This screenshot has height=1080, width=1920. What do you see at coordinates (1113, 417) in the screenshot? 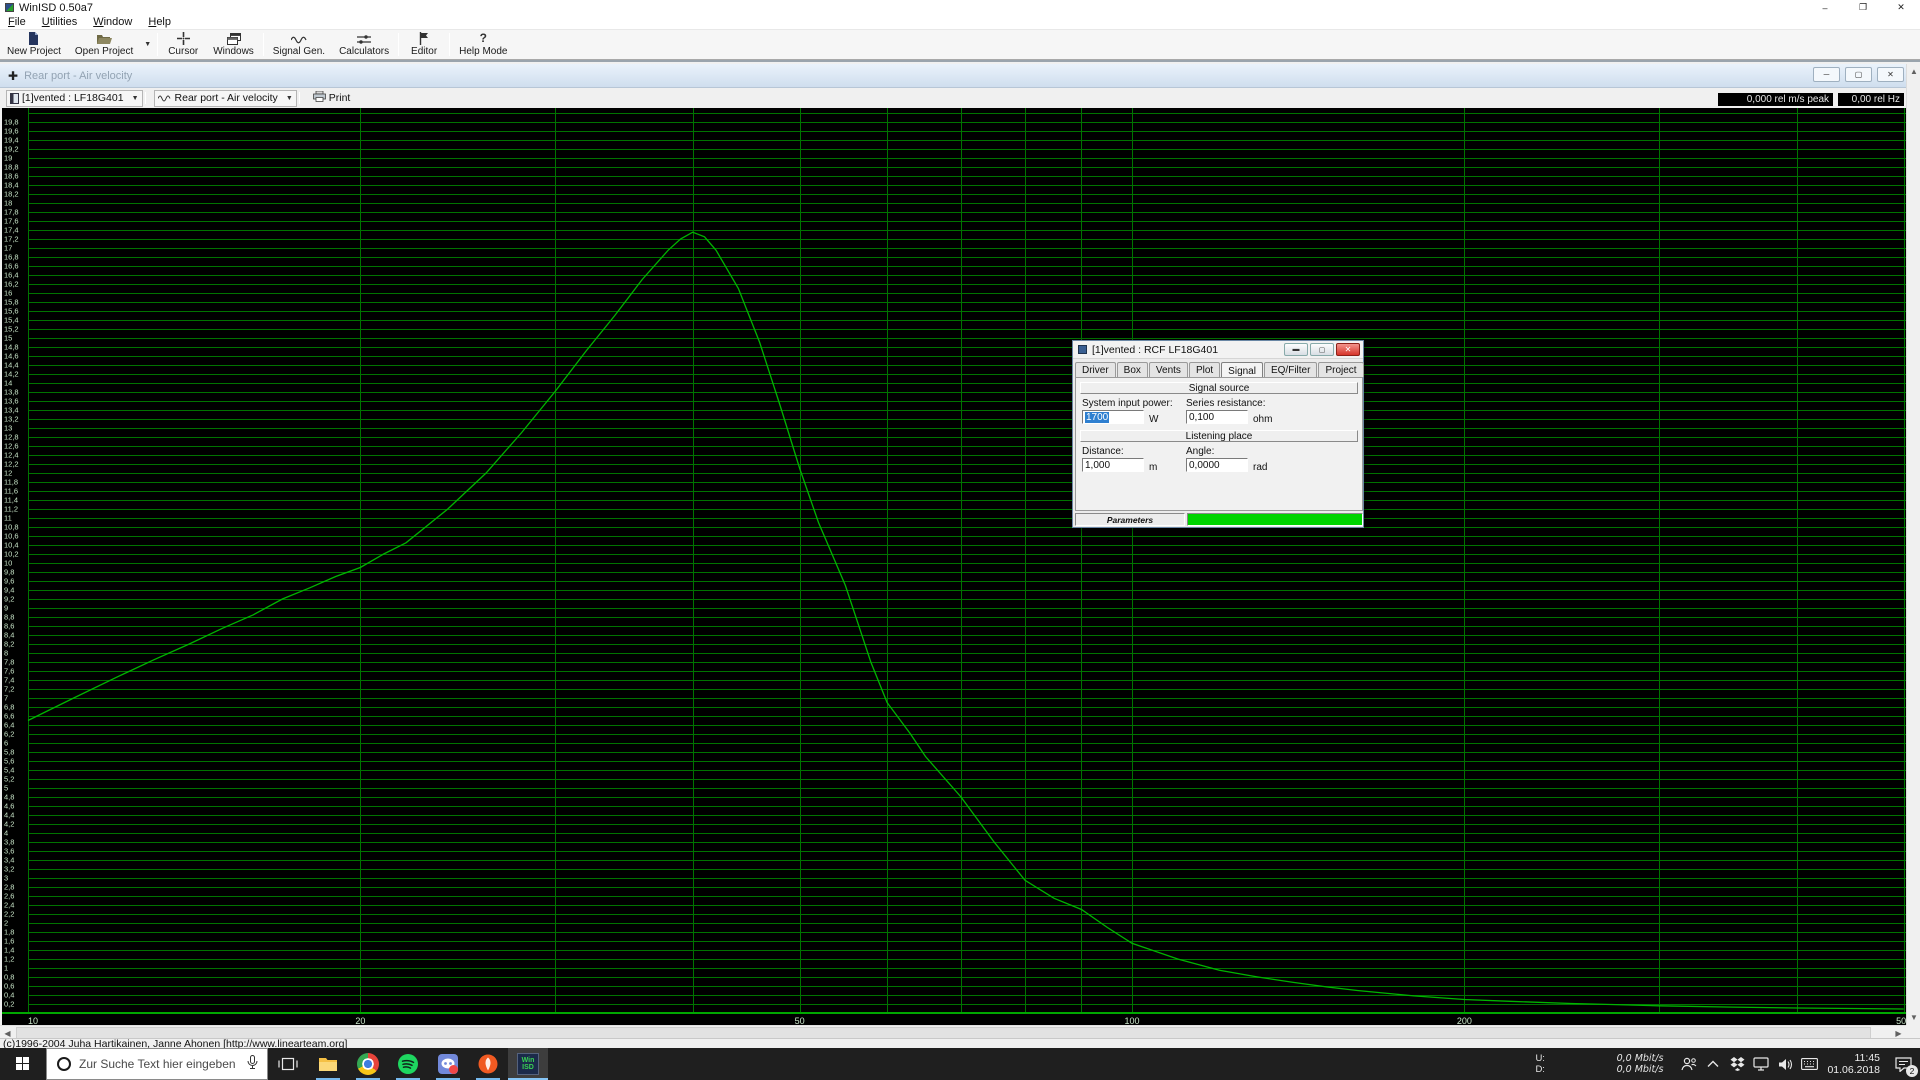
I see `system-input-power-input: 1700` at bounding box center [1113, 417].